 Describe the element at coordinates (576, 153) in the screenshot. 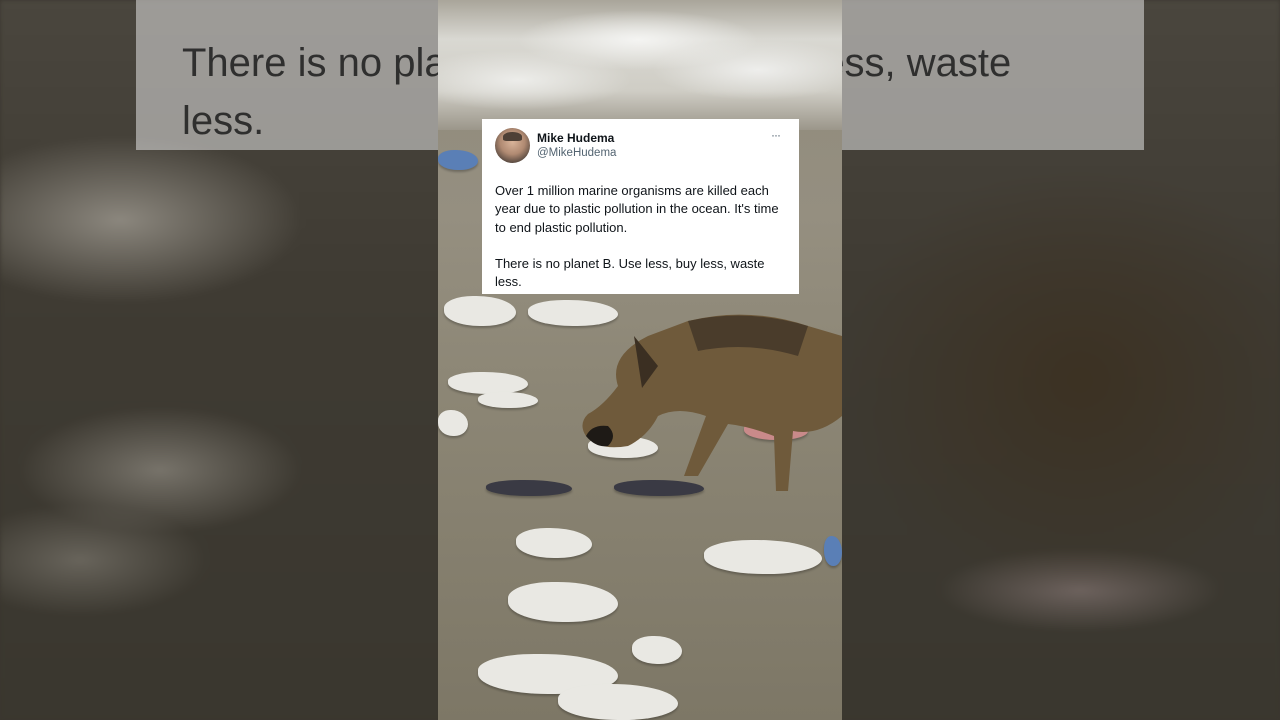

I see `author-handle: @MikeHudema` at that location.